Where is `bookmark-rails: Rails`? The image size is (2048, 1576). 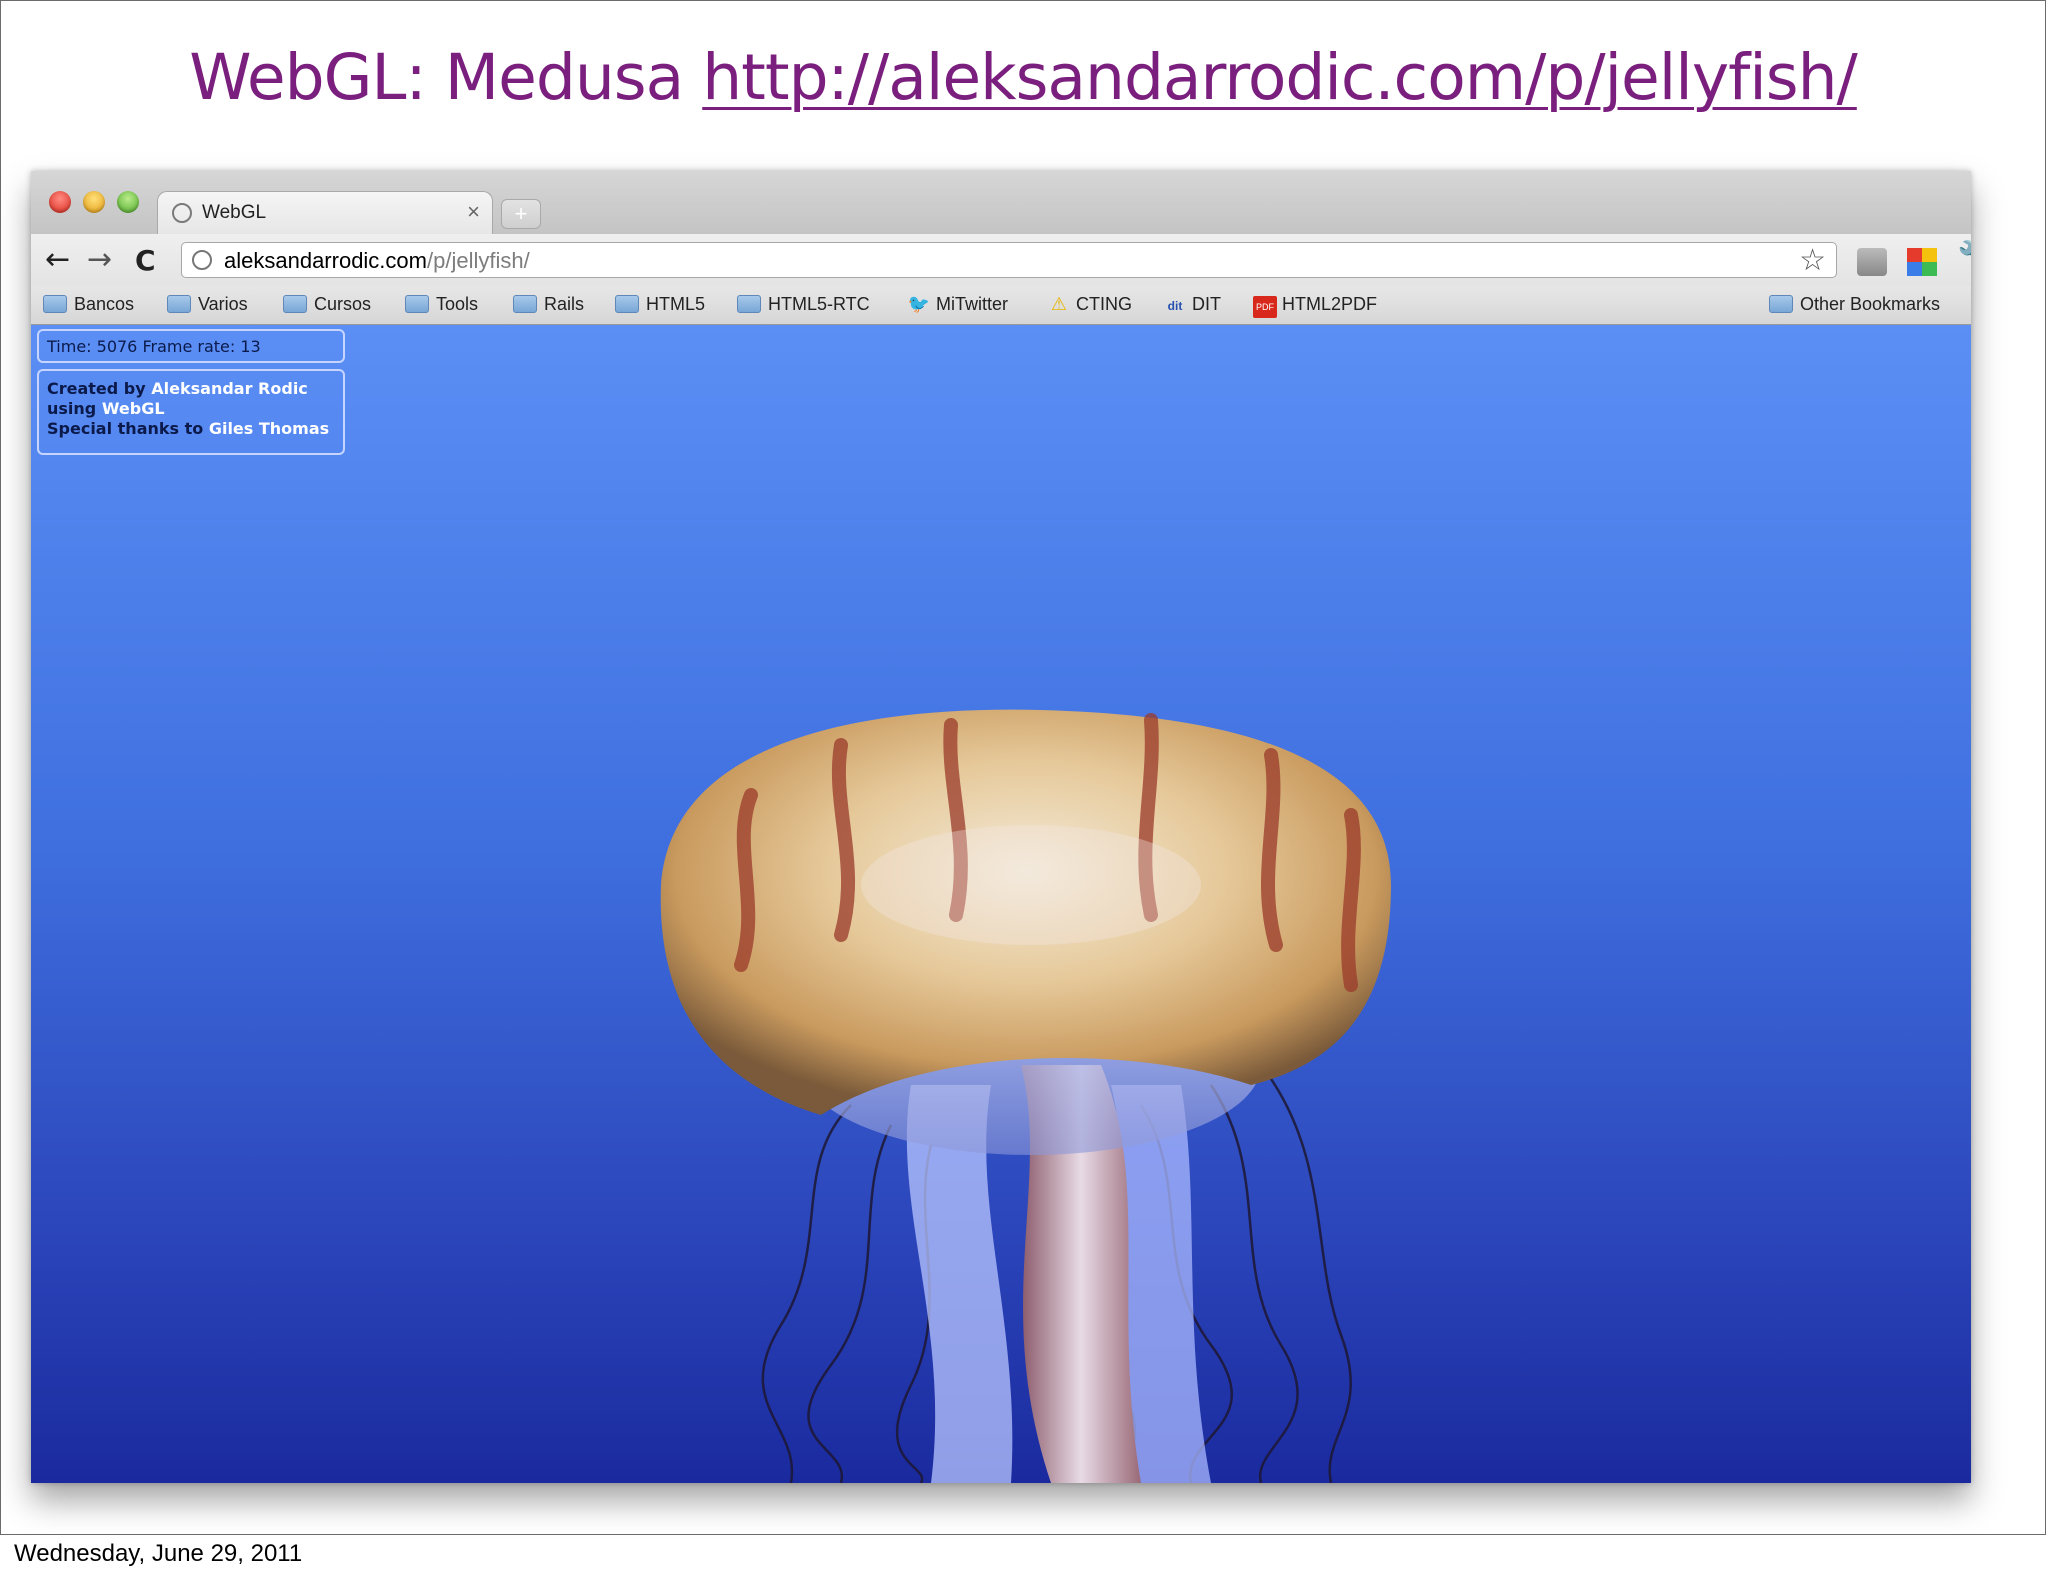 bookmark-rails: Rails is located at coordinates (548, 304).